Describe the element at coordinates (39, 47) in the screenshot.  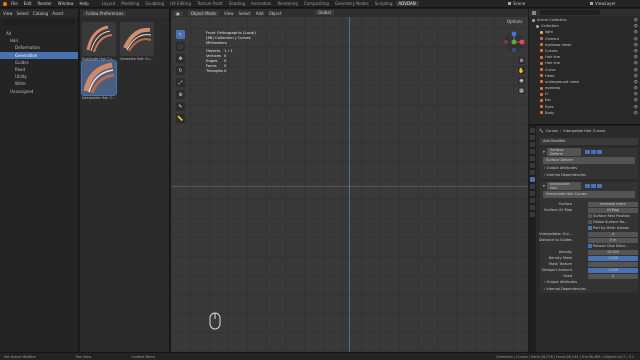
I see `tree-item-deformation: Deformation` at that location.